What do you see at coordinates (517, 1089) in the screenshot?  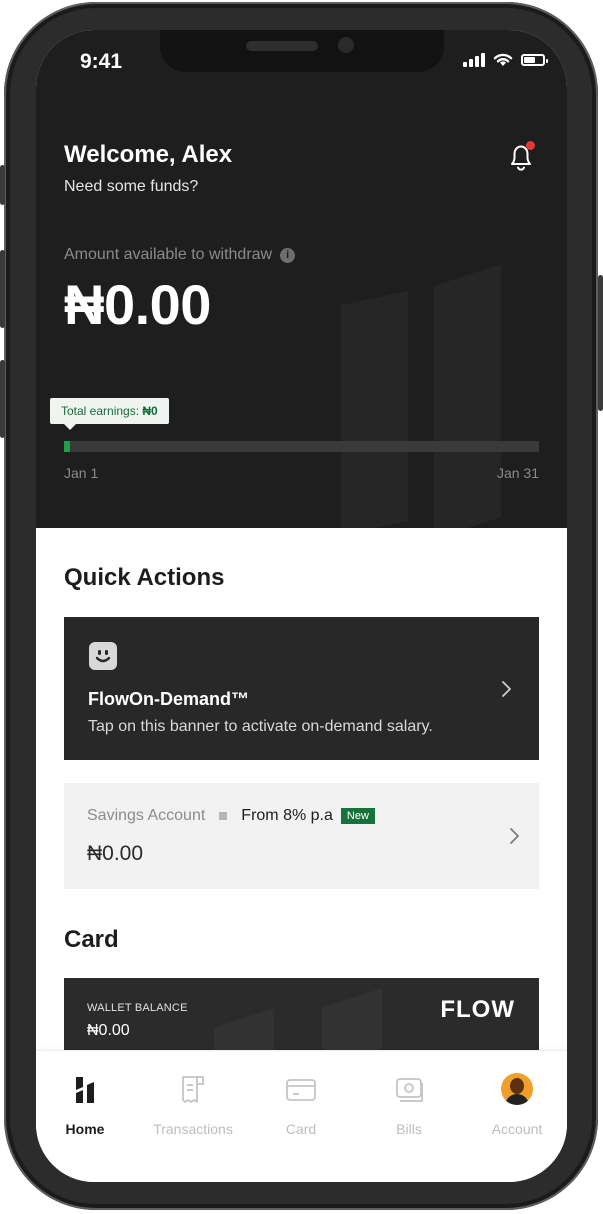 I see `avatar` at bounding box center [517, 1089].